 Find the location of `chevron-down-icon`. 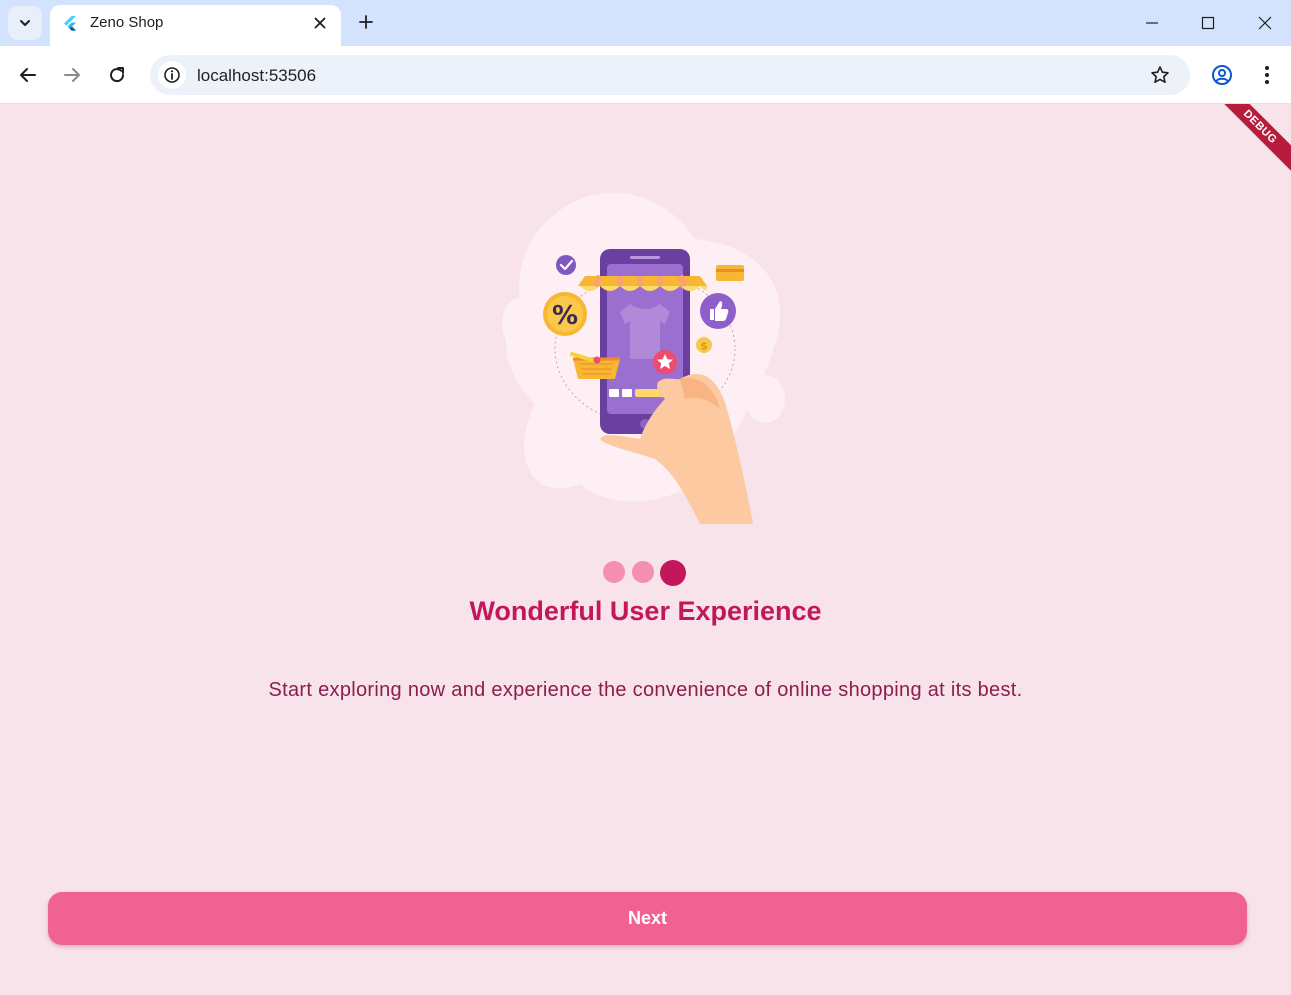

chevron-down-icon is located at coordinates (25, 23).